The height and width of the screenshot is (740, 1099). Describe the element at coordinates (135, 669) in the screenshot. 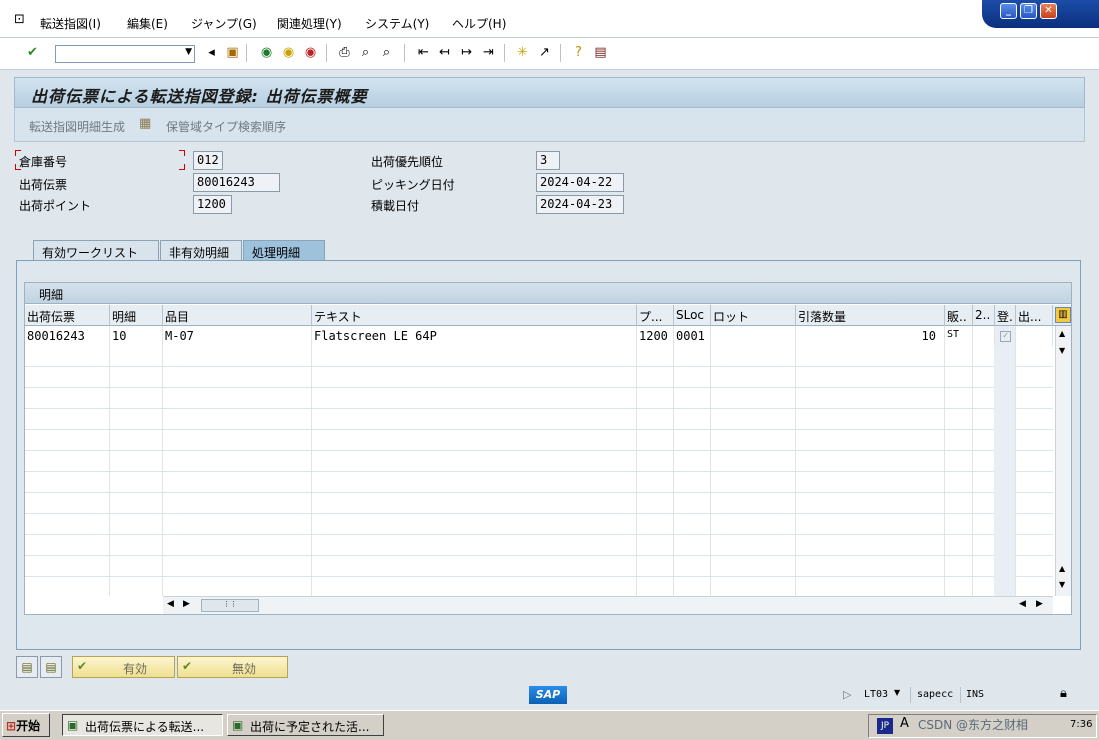

I see `valid-label: 有効` at that location.